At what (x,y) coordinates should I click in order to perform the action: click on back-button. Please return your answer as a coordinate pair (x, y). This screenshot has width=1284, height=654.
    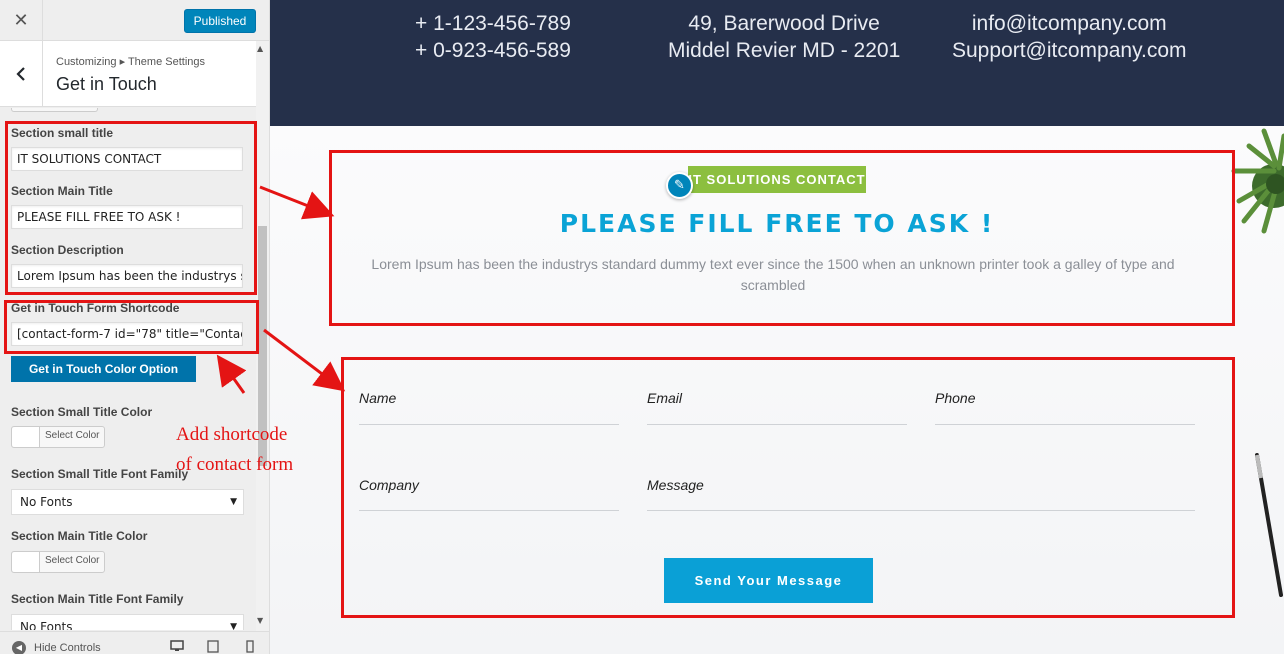
    Looking at the image, I should click on (21, 74).